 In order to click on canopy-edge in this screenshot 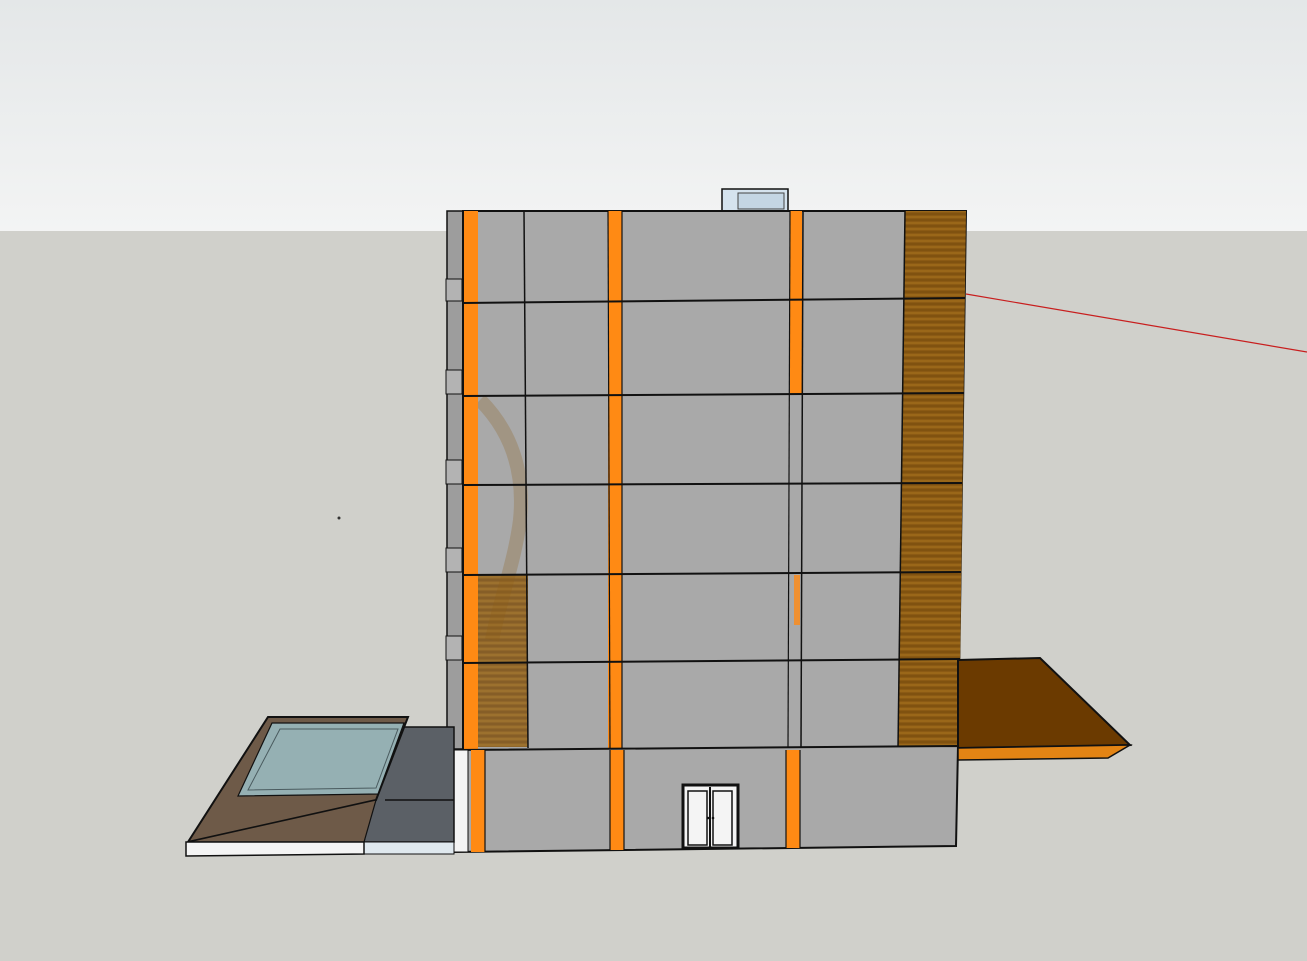, I will do `click(1045, 752)`.